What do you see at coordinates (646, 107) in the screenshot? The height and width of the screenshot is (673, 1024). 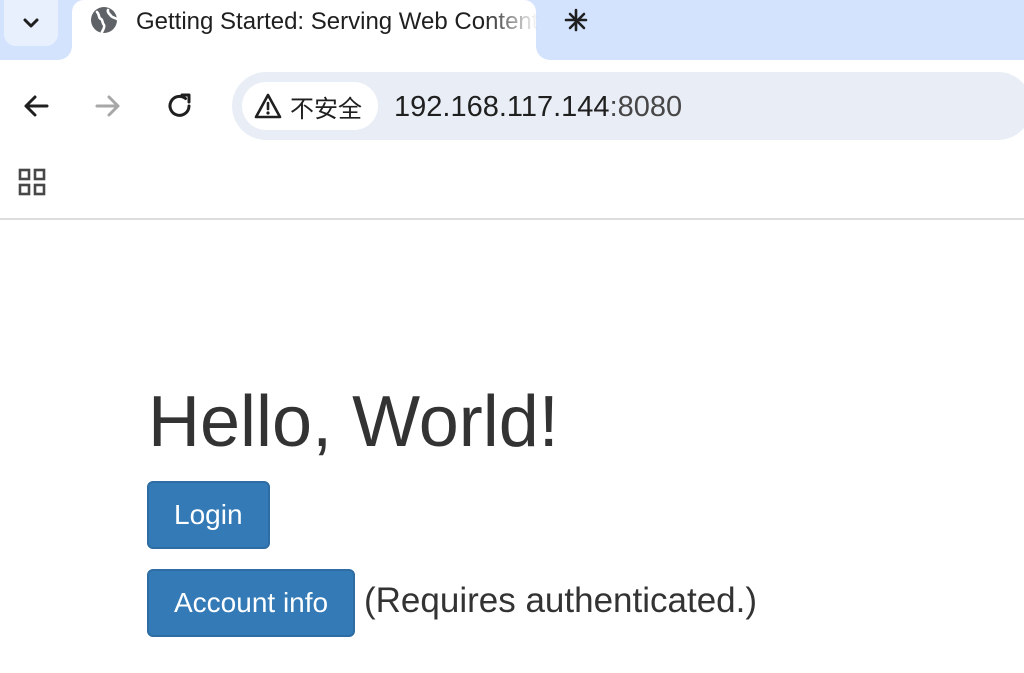 I see `url-port: :8080` at bounding box center [646, 107].